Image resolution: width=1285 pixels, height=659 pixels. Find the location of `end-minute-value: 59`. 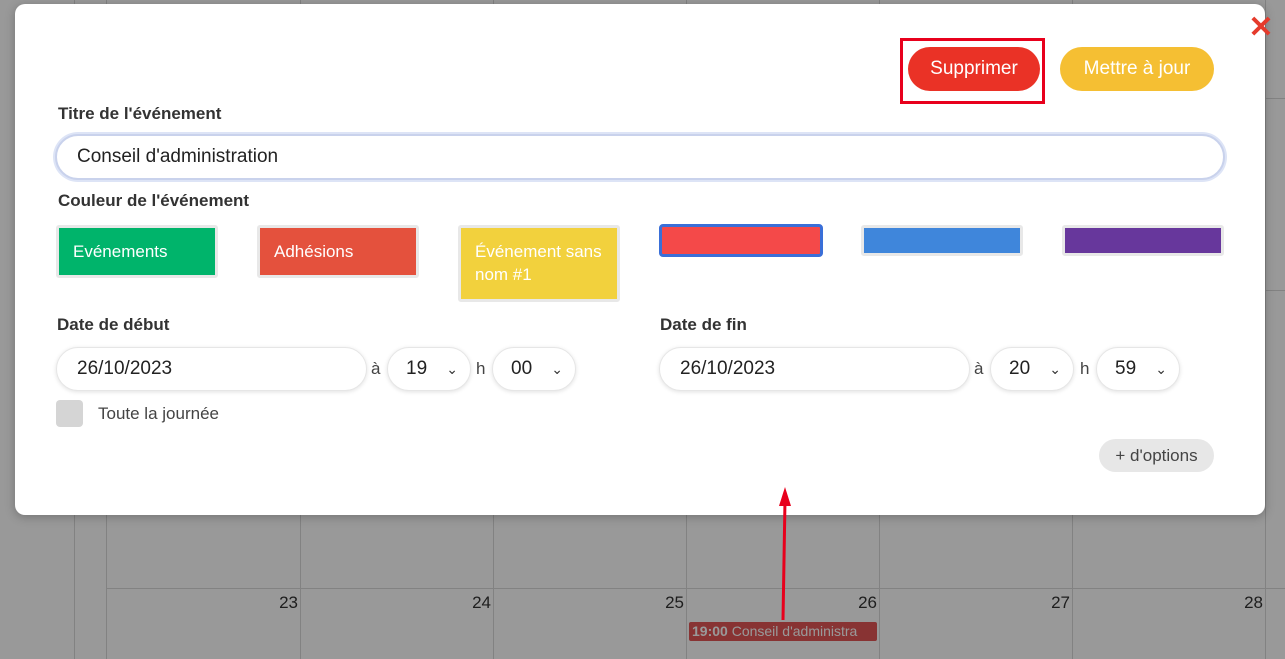

end-minute-value: 59 is located at coordinates (1126, 368).